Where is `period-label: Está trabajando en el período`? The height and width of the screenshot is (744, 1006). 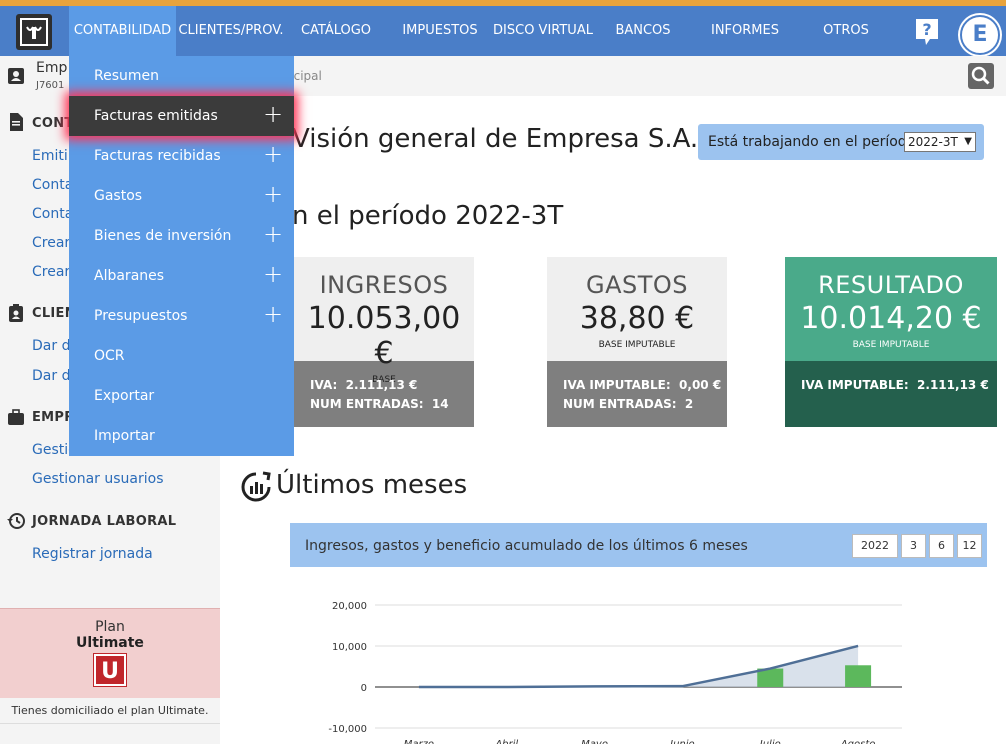
period-label: Está trabajando en el período is located at coordinates (812, 142).